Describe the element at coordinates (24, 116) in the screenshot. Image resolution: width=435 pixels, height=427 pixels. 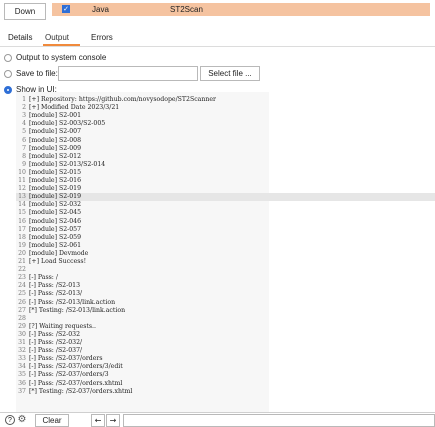
I see `line-number: 3` at that location.